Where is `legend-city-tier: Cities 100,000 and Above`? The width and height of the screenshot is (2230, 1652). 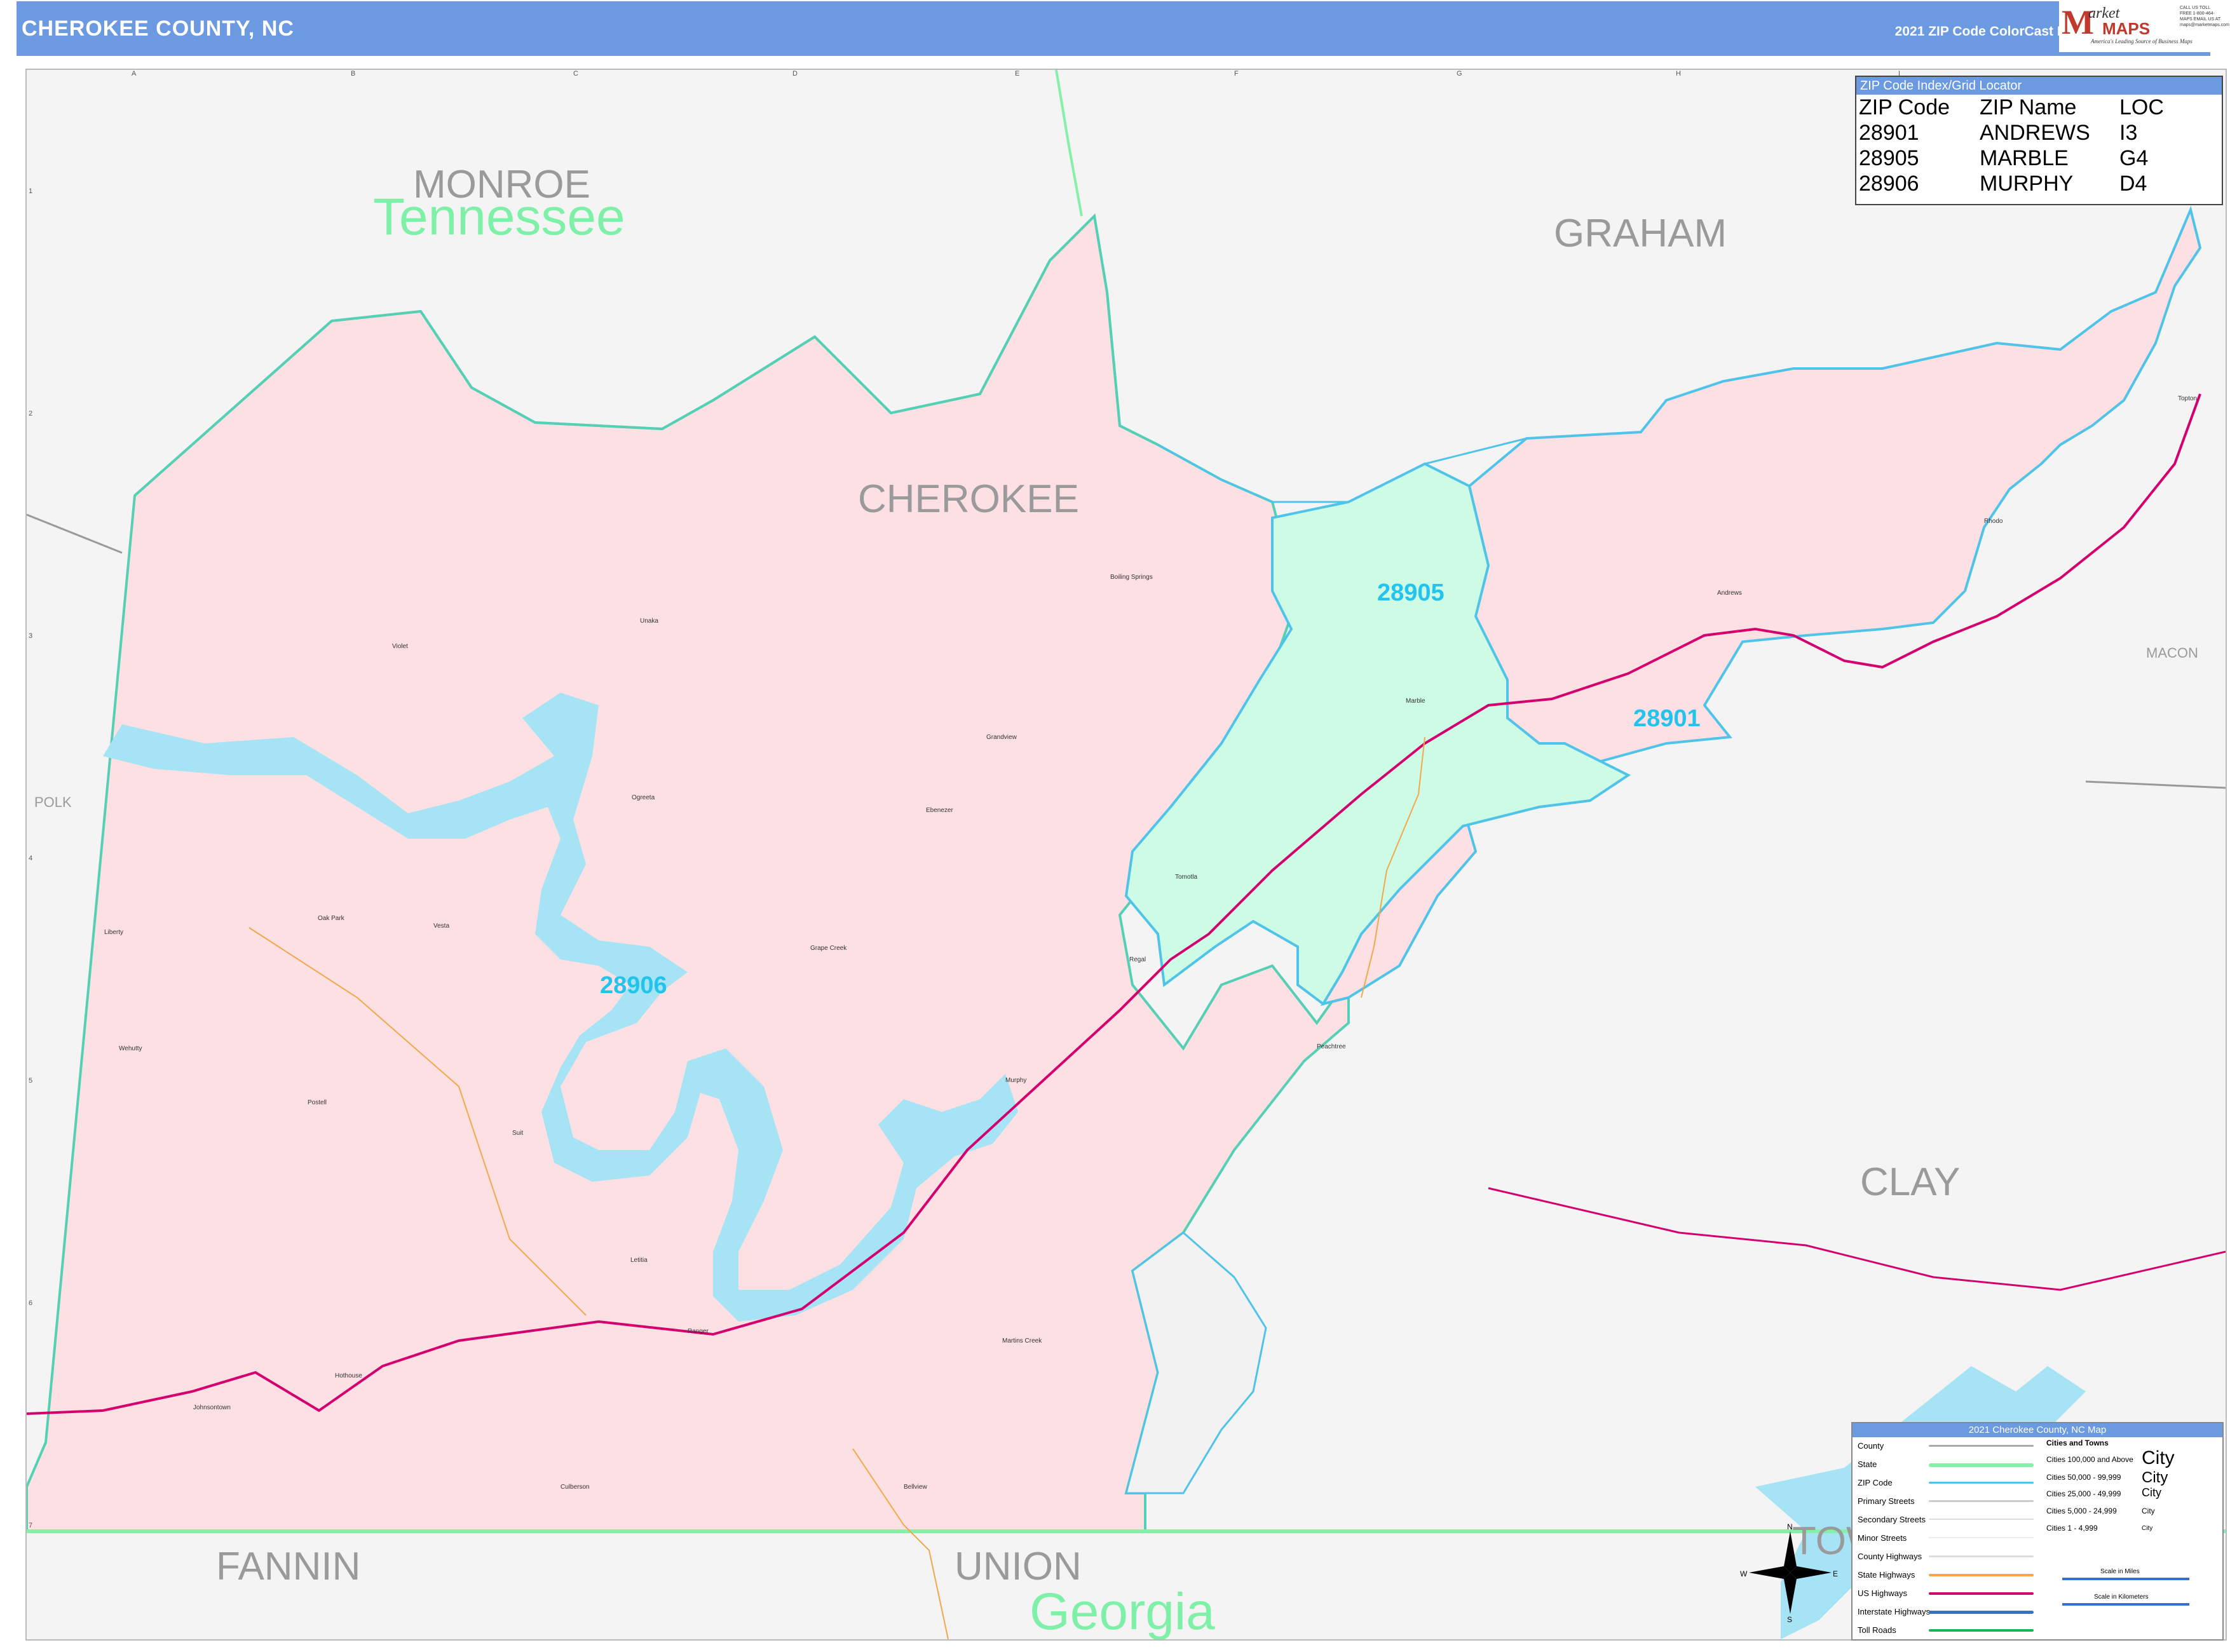 legend-city-tier: Cities 100,000 and Above is located at coordinates (2089, 1459).